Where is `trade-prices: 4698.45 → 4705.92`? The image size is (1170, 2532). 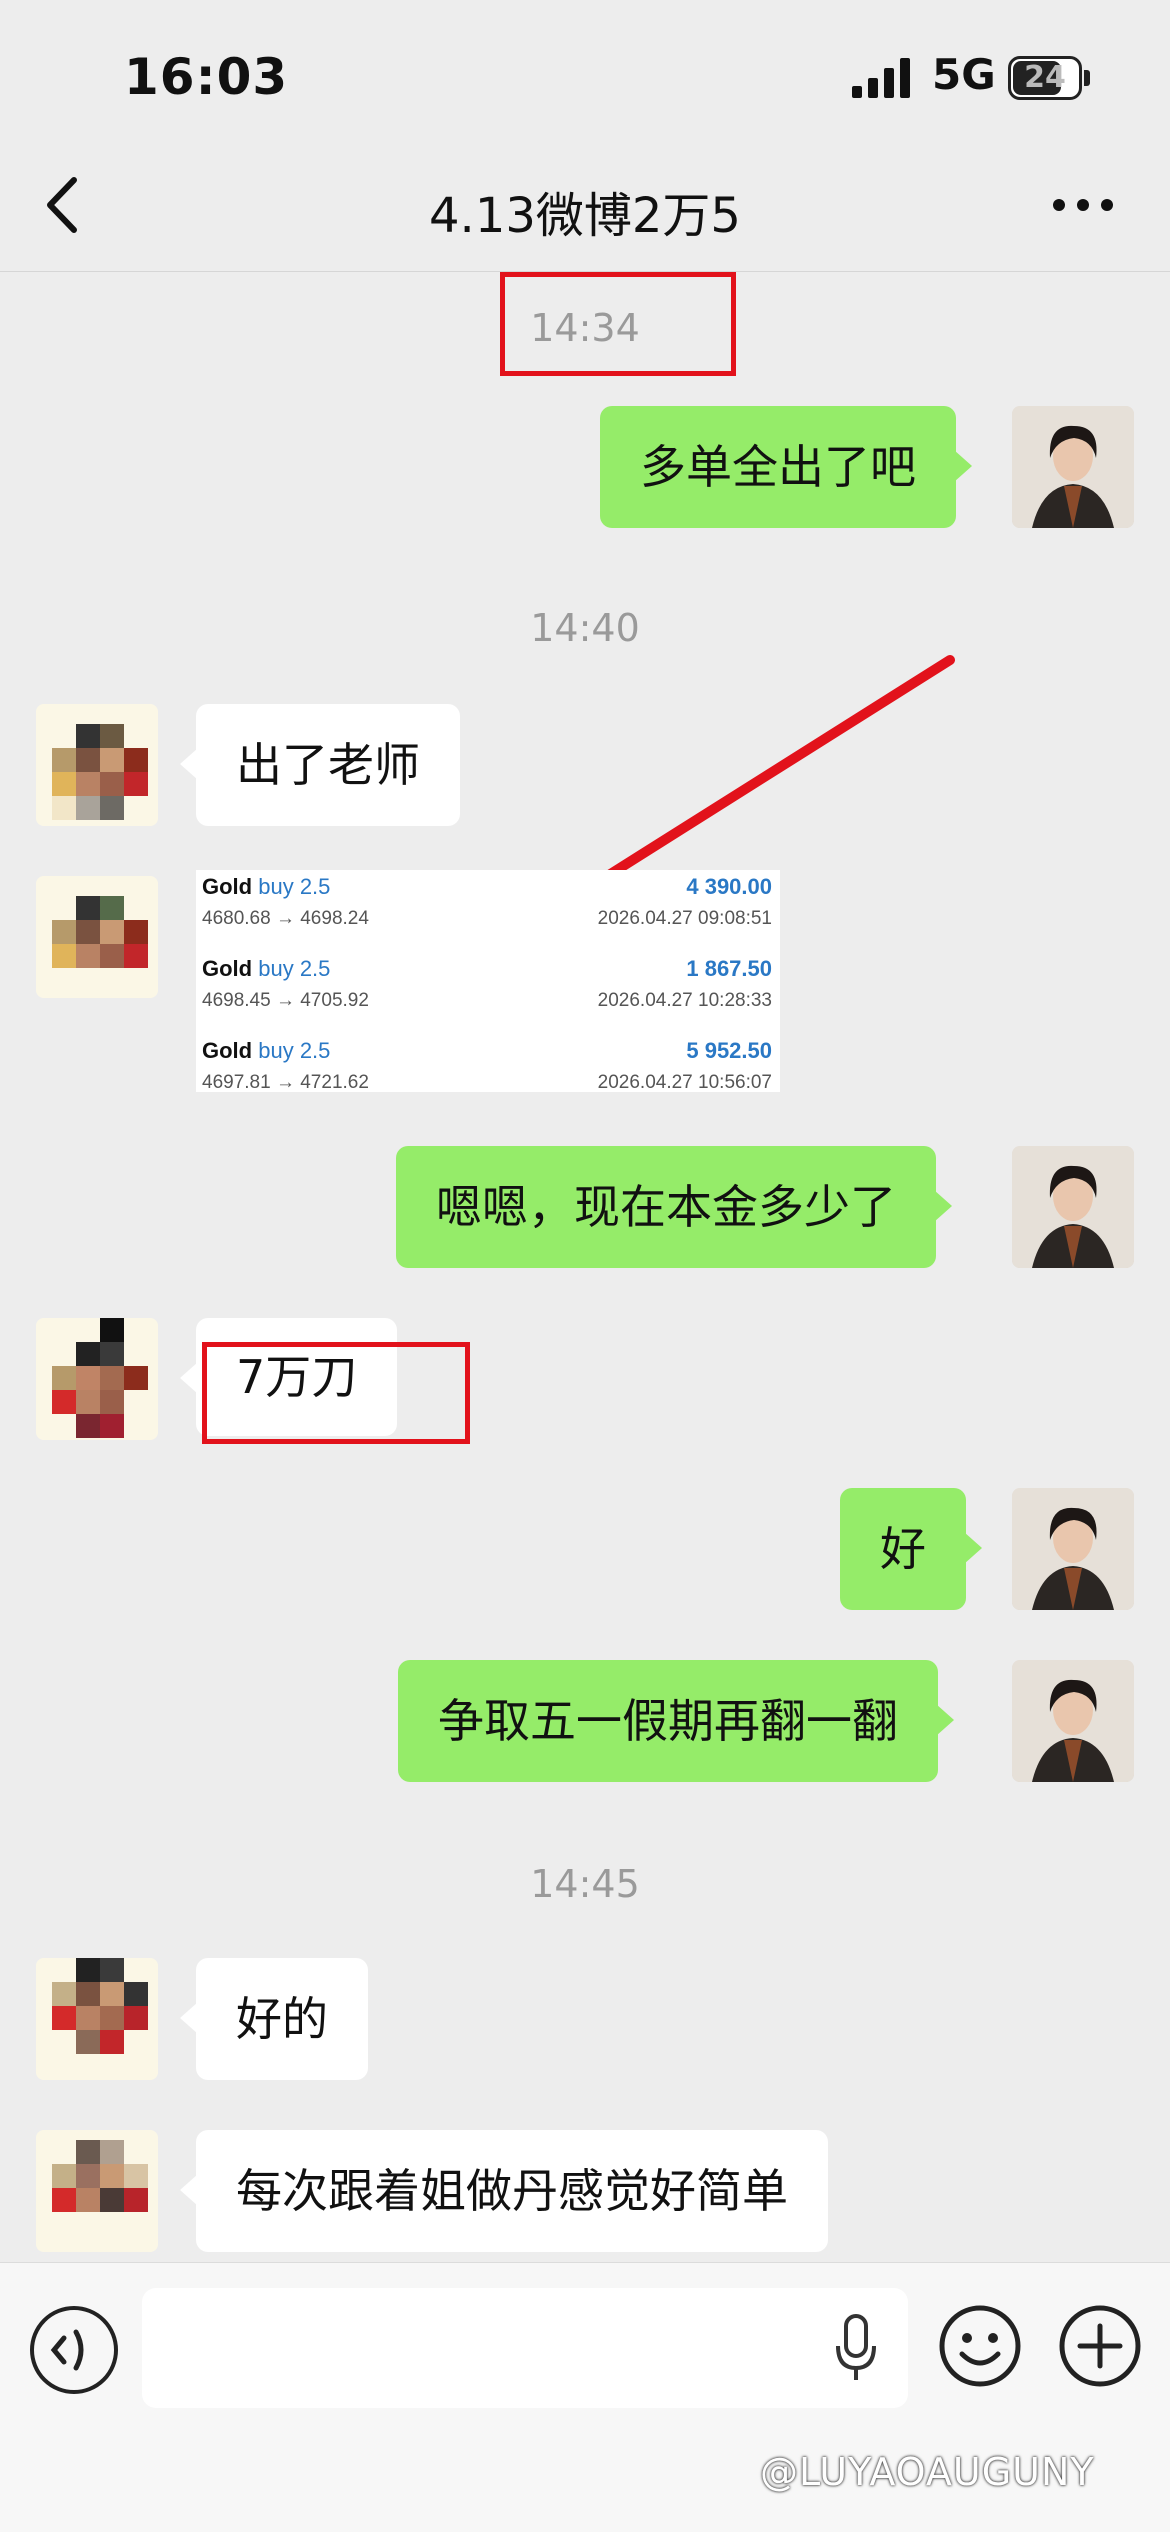
trade-prices: 4698.45 → 4705.92 is located at coordinates (285, 1000).